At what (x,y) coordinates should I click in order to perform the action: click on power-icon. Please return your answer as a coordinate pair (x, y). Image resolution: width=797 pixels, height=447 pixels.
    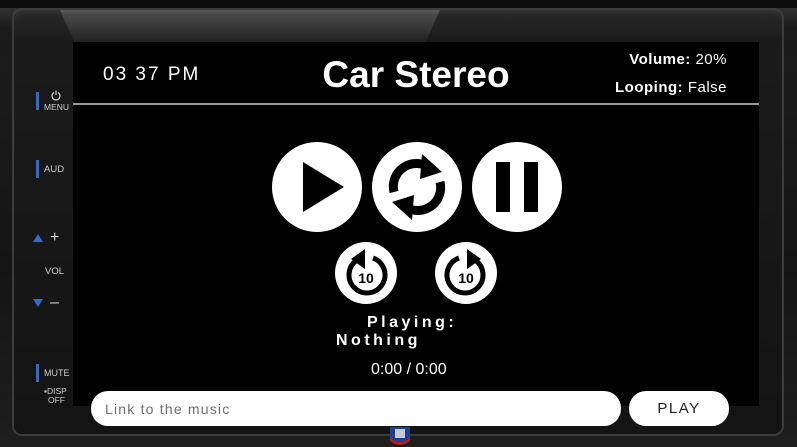
    Looking at the image, I should click on (56, 95).